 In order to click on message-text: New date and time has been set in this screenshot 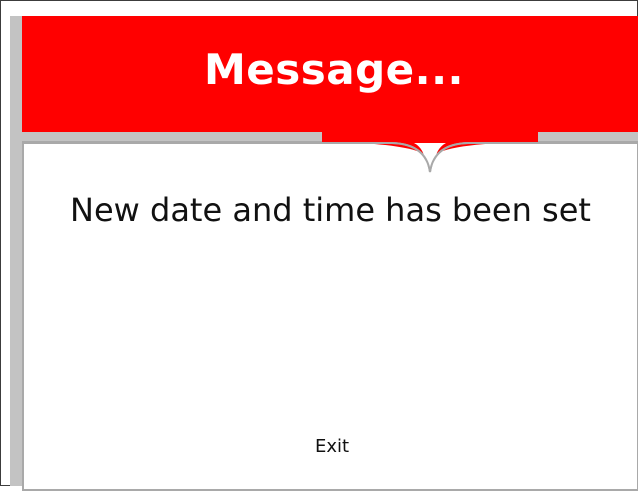, I will do `click(330, 210)`.